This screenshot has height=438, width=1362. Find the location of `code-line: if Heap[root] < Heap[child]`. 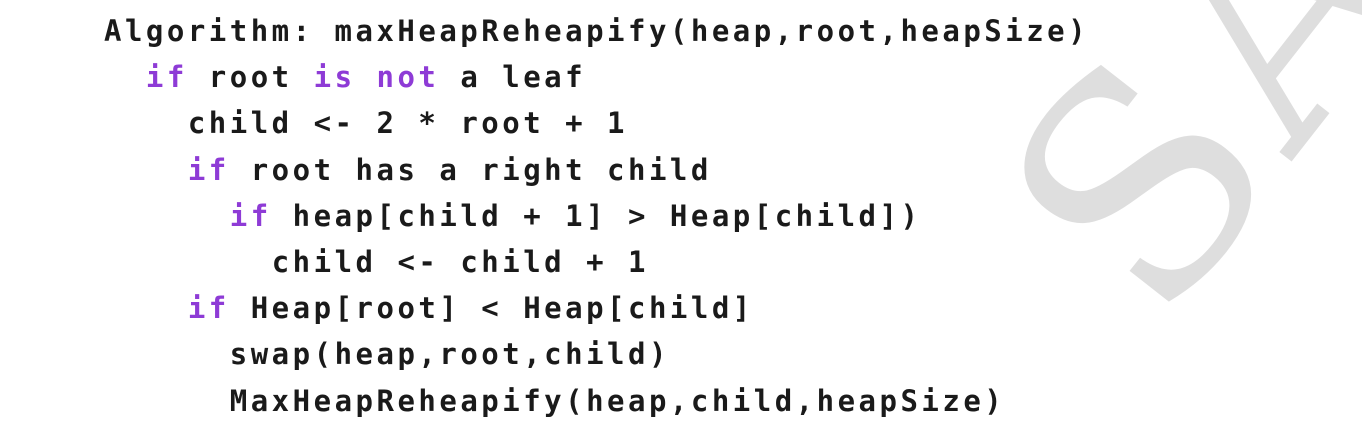

code-line: if Heap[root] < Heap[child] is located at coordinates (596, 308).